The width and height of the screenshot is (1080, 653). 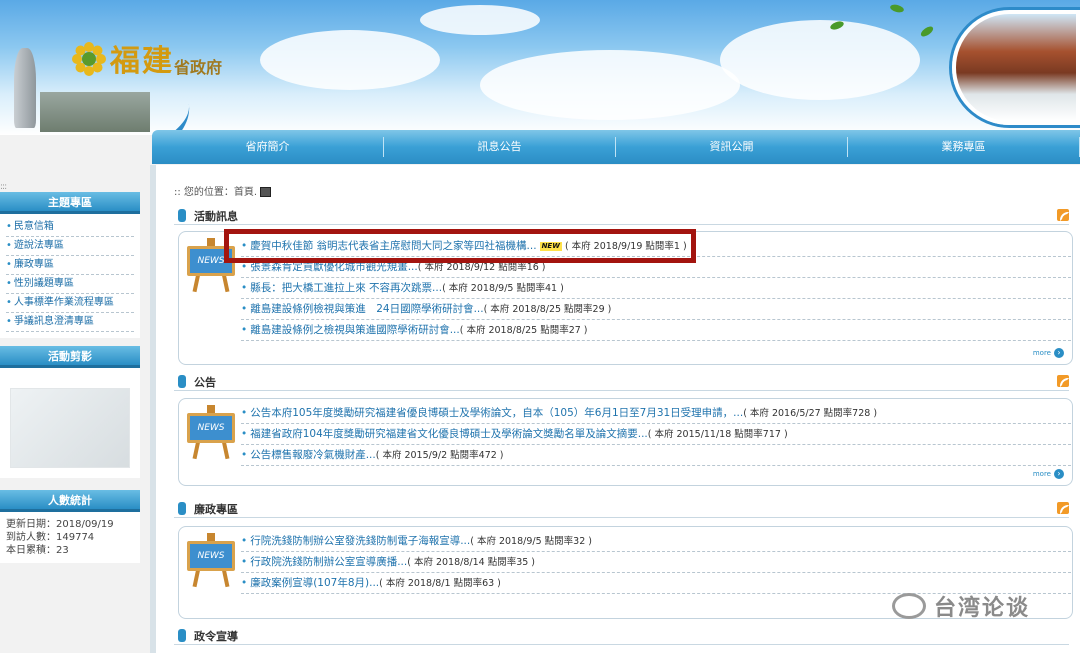 I want to click on nav-item-business: 業務專區, so click(x=964, y=147).